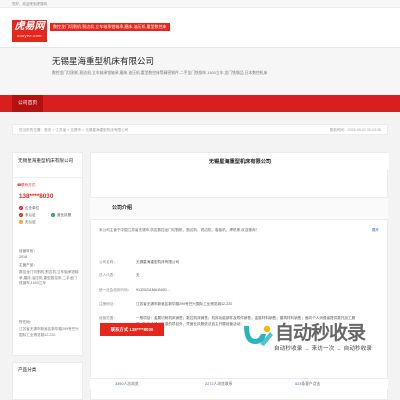 The width and height of the screenshot is (400, 400). I want to click on main-nav: 公司首页, so click(200, 103).